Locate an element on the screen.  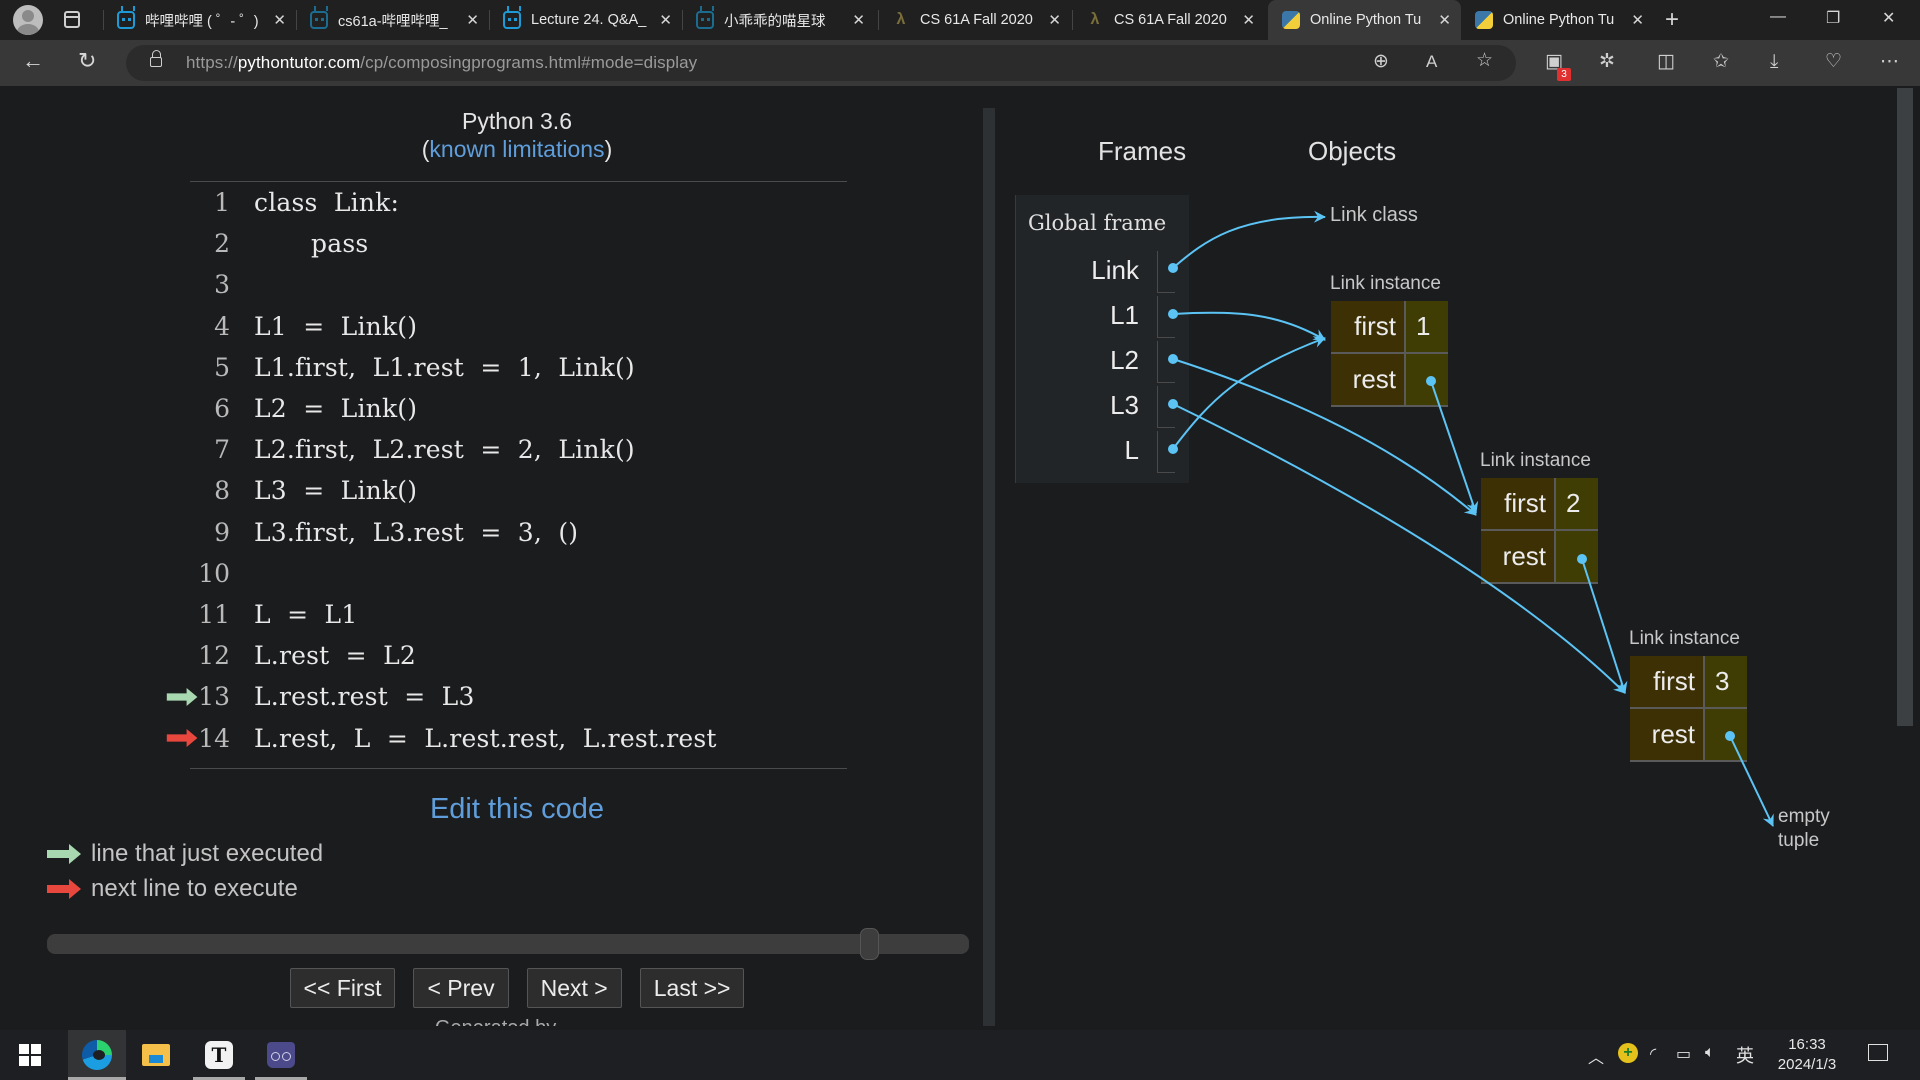
profile-avatar is located at coordinates (28, 20).